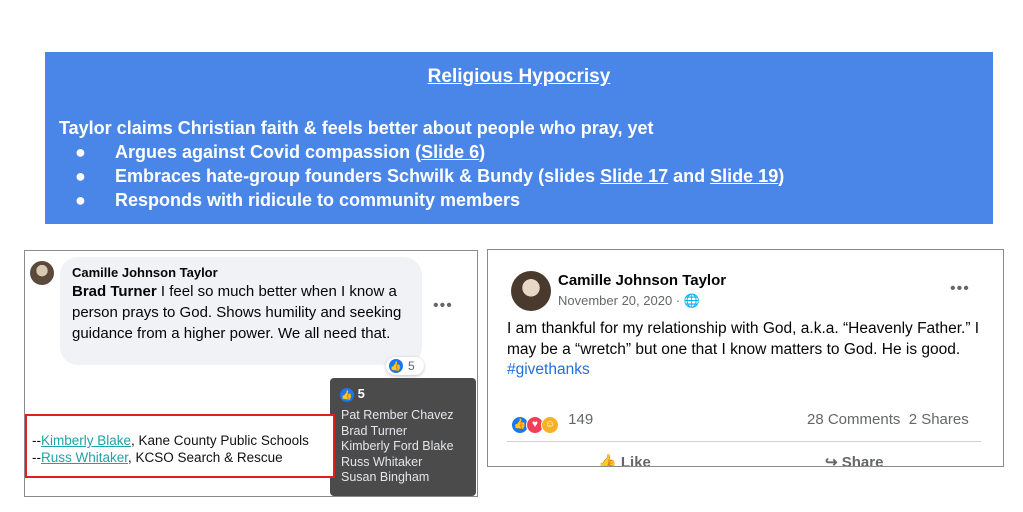  I want to click on reaction-count: 149, so click(581, 419).